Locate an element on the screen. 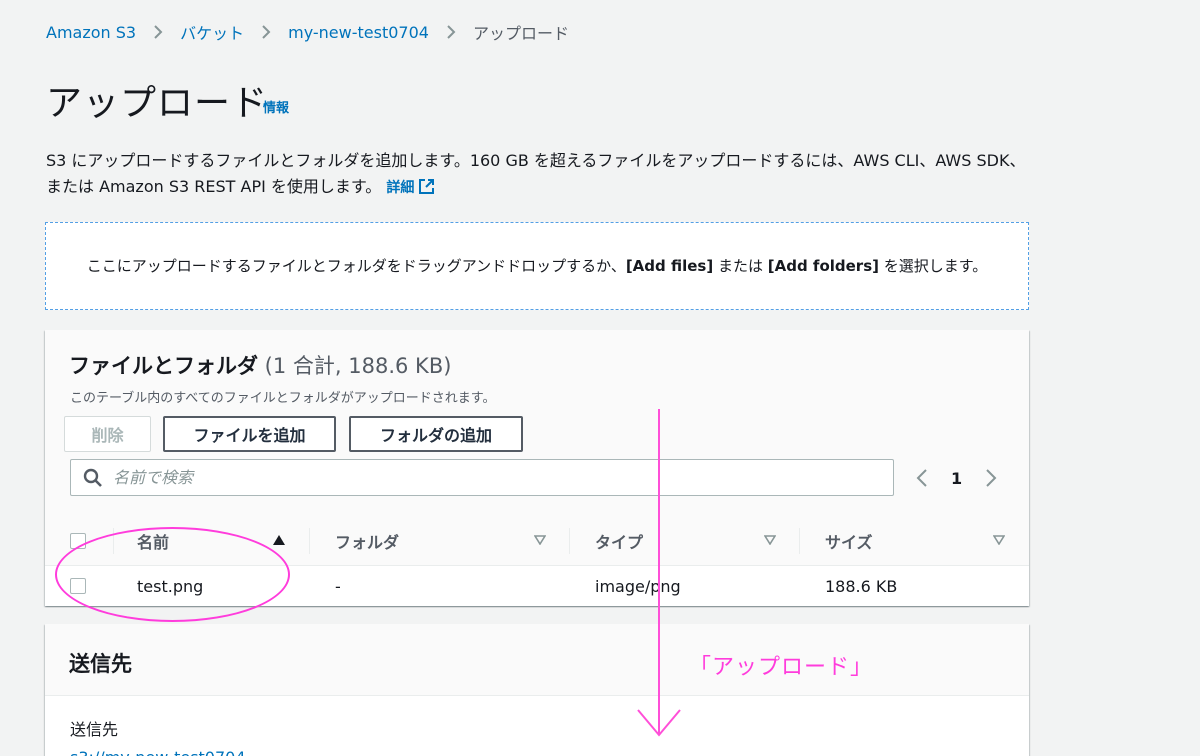 Image resolution: width=1200 pixels, height=756 pixels. page-title: アップロード is located at coordinates (157, 103).